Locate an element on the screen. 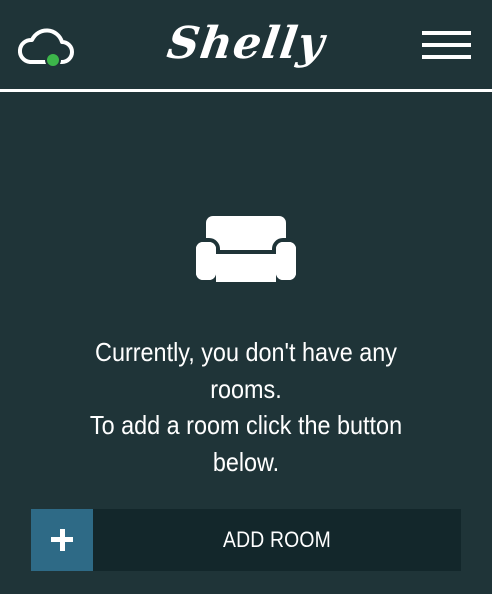 The height and width of the screenshot is (594, 492). cloud-icon is located at coordinates (45, 48).